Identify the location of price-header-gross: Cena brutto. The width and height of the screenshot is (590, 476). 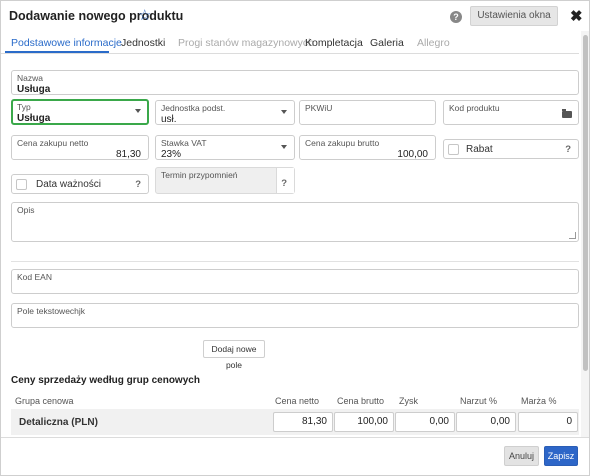
(361, 401).